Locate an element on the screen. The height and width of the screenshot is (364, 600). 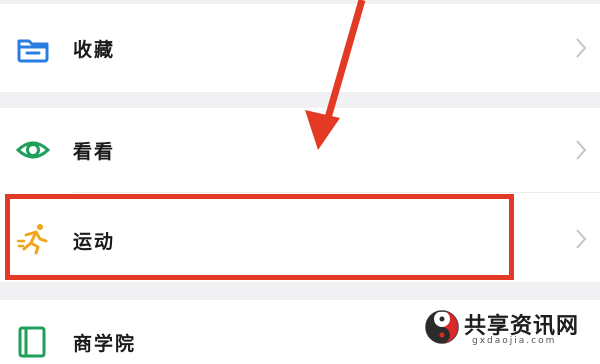
menu-item-label: 看看 is located at coordinates (94, 152).